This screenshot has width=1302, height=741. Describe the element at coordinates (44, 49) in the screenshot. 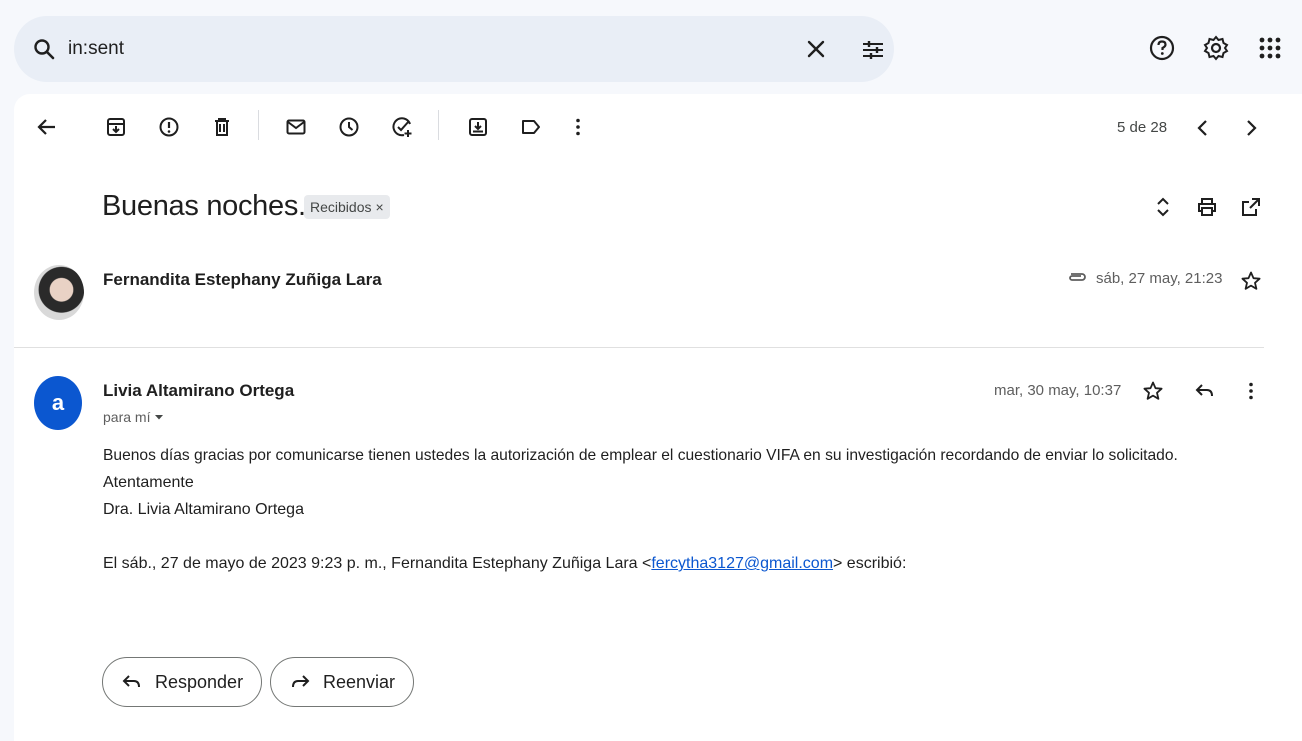

I see `search-icon` at that location.